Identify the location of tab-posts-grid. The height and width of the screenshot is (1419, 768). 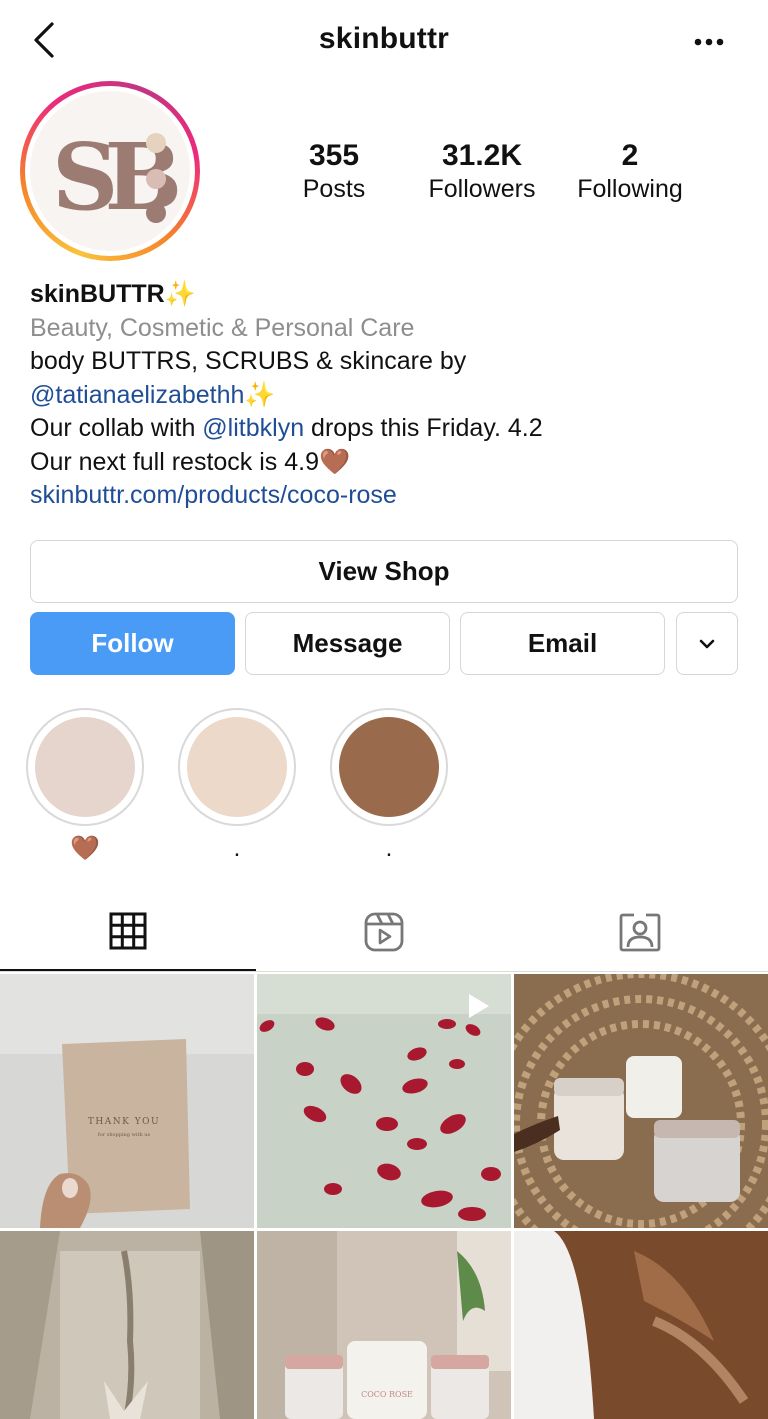
(128, 932).